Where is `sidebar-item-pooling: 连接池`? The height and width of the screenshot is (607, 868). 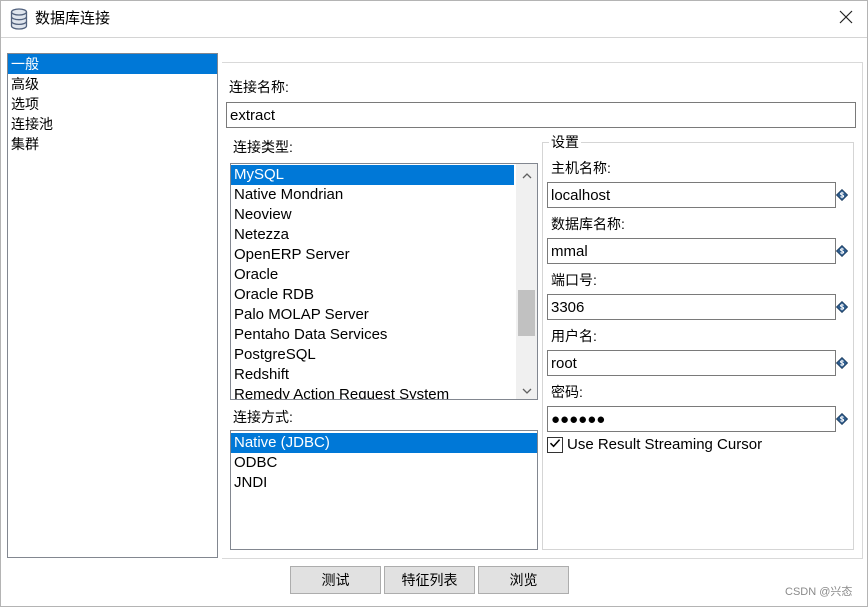 sidebar-item-pooling: 连接池 is located at coordinates (112, 124).